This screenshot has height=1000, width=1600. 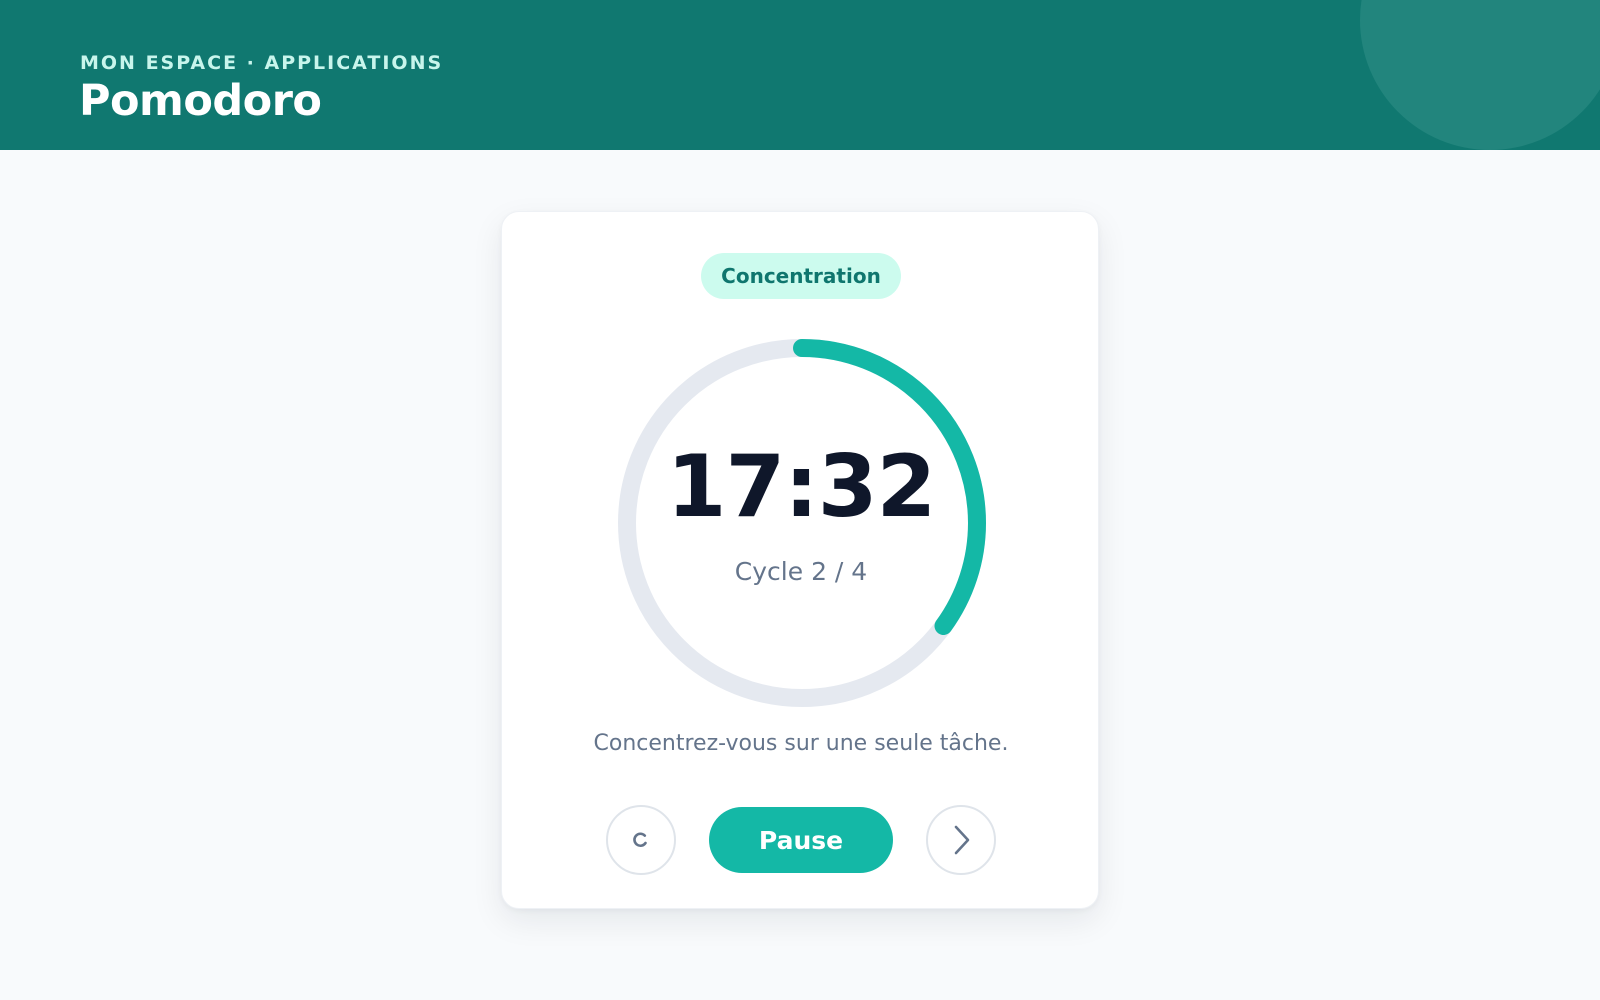 What do you see at coordinates (200, 101) in the screenshot?
I see `page-title: Pomodoro` at bounding box center [200, 101].